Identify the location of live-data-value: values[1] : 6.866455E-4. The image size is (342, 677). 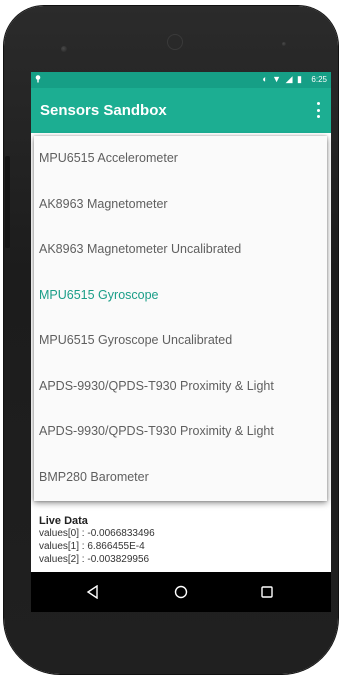
(92, 546).